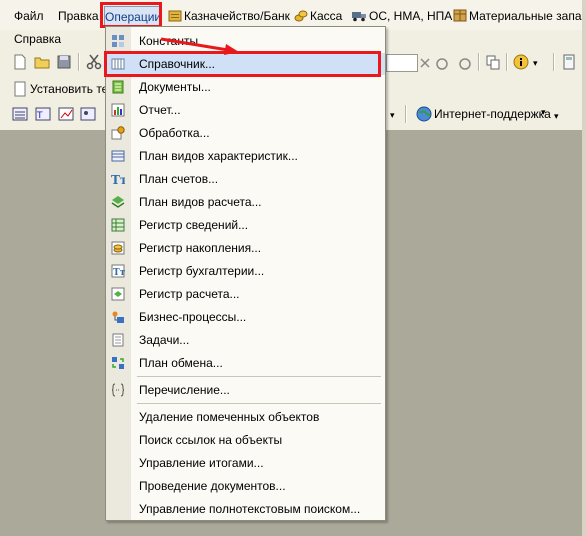 This screenshot has height=536, width=586. What do you see at coordinates (199, 46) in the screenshot?
I see `annotation-arrow` at bounding box center [199, 46].